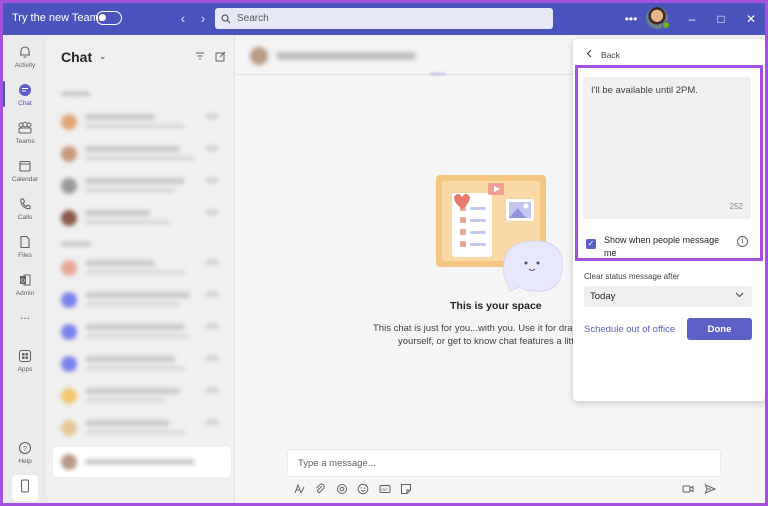 This screenshot has width=768, height=506. I want to click on minimize-icon: –, so click(692, 19).